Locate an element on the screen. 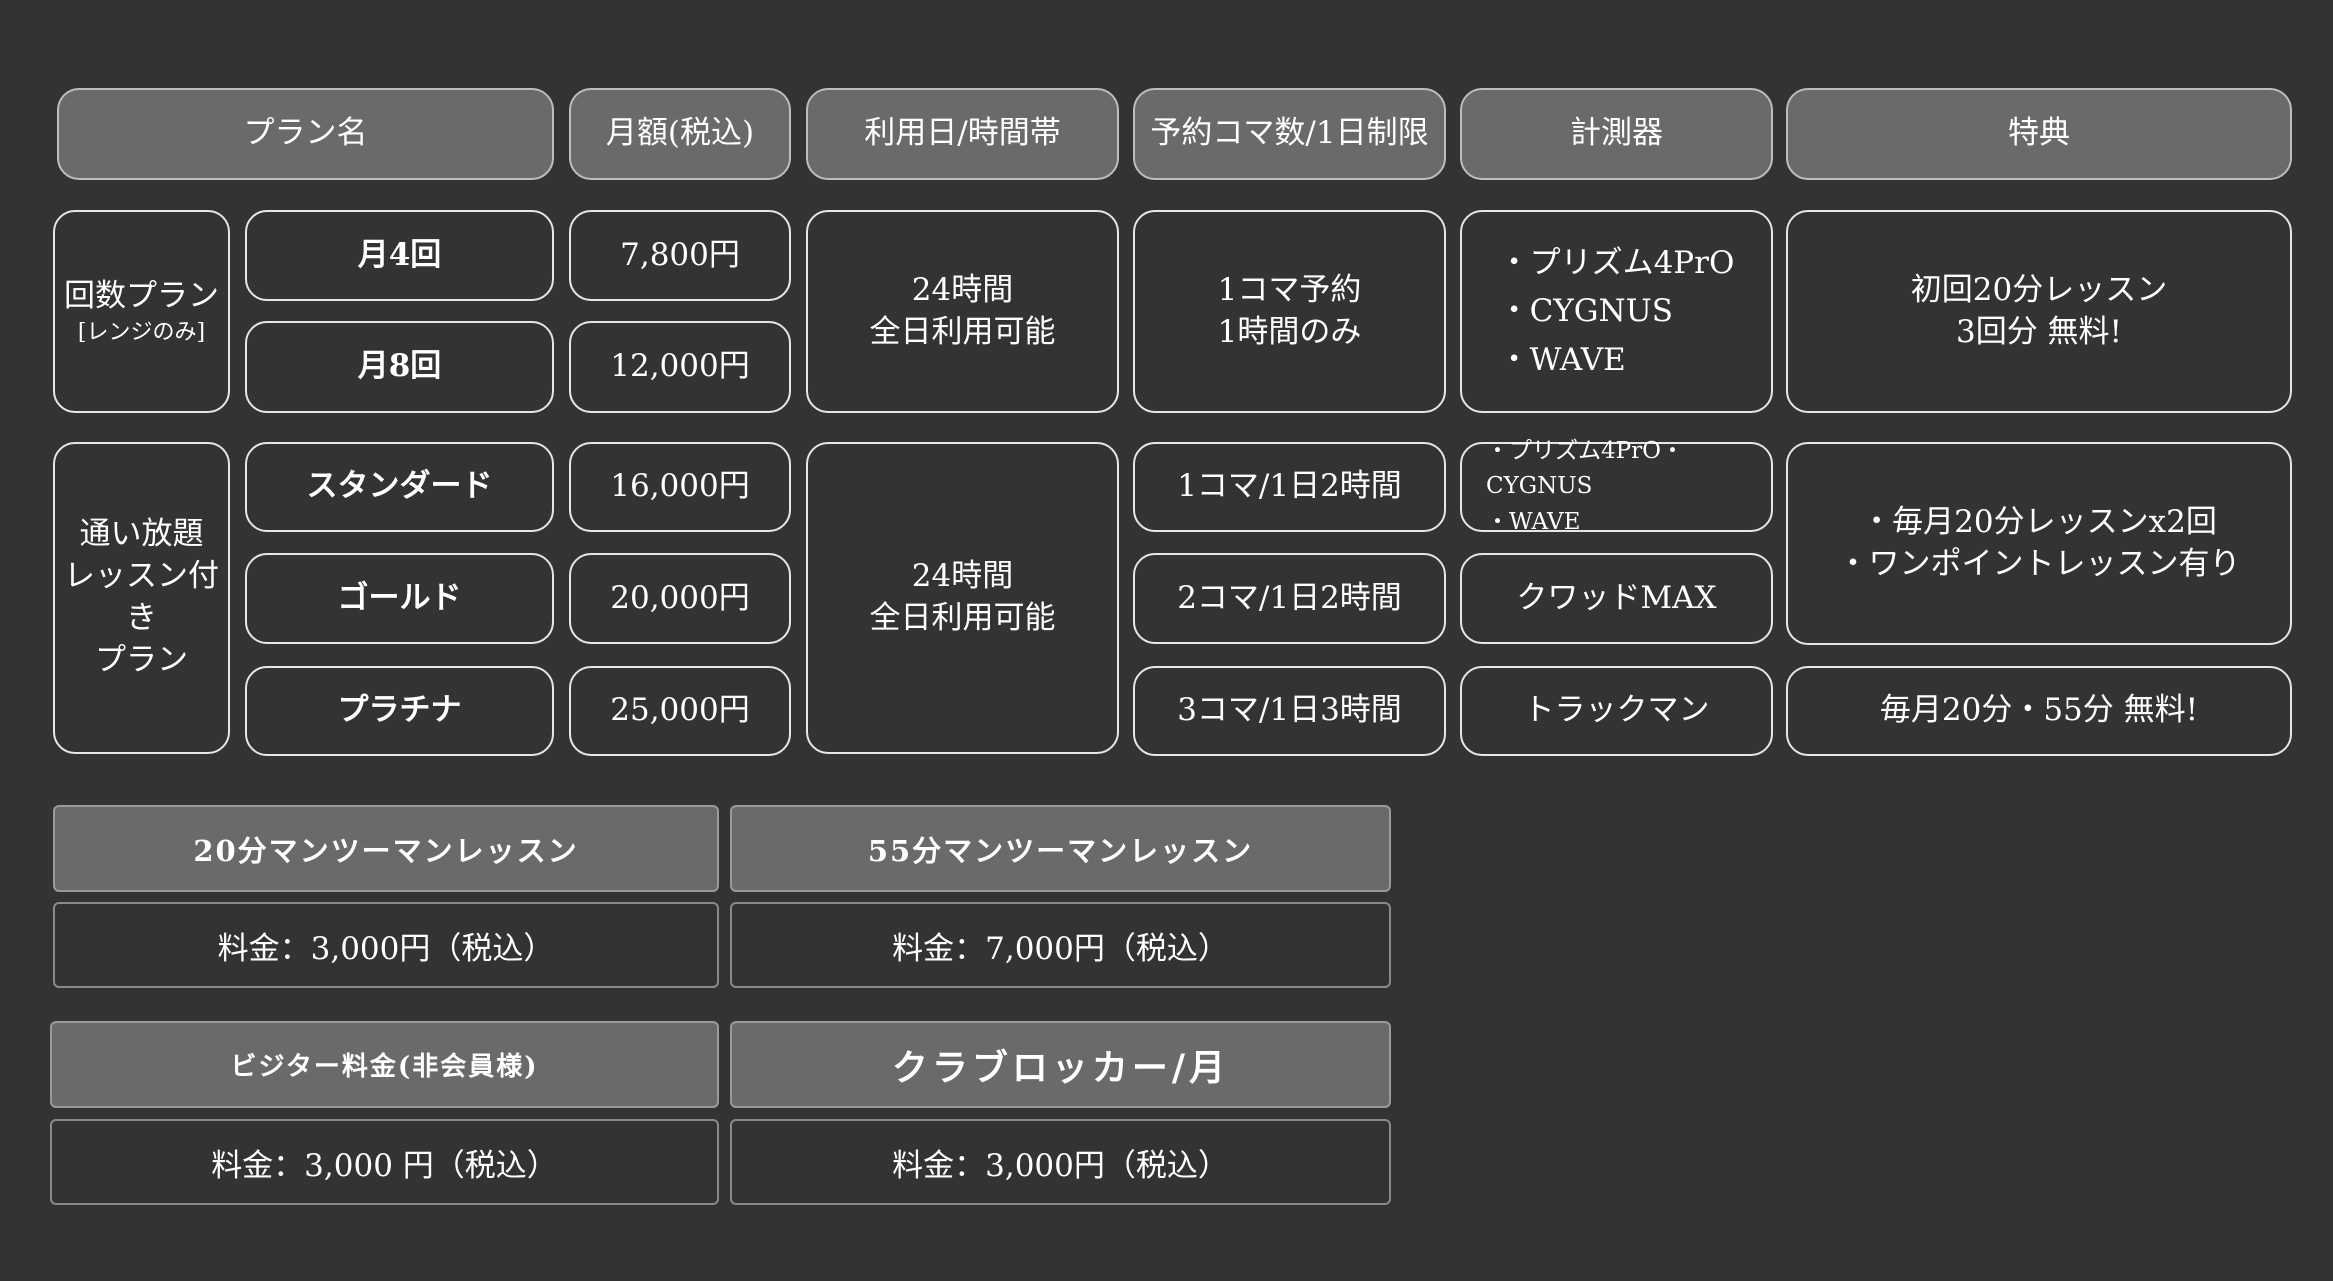 This screenshot has width=2333, height=1281. lesson20-title: 20分マンツーマンレッスン is located at coordinates (386, 848).